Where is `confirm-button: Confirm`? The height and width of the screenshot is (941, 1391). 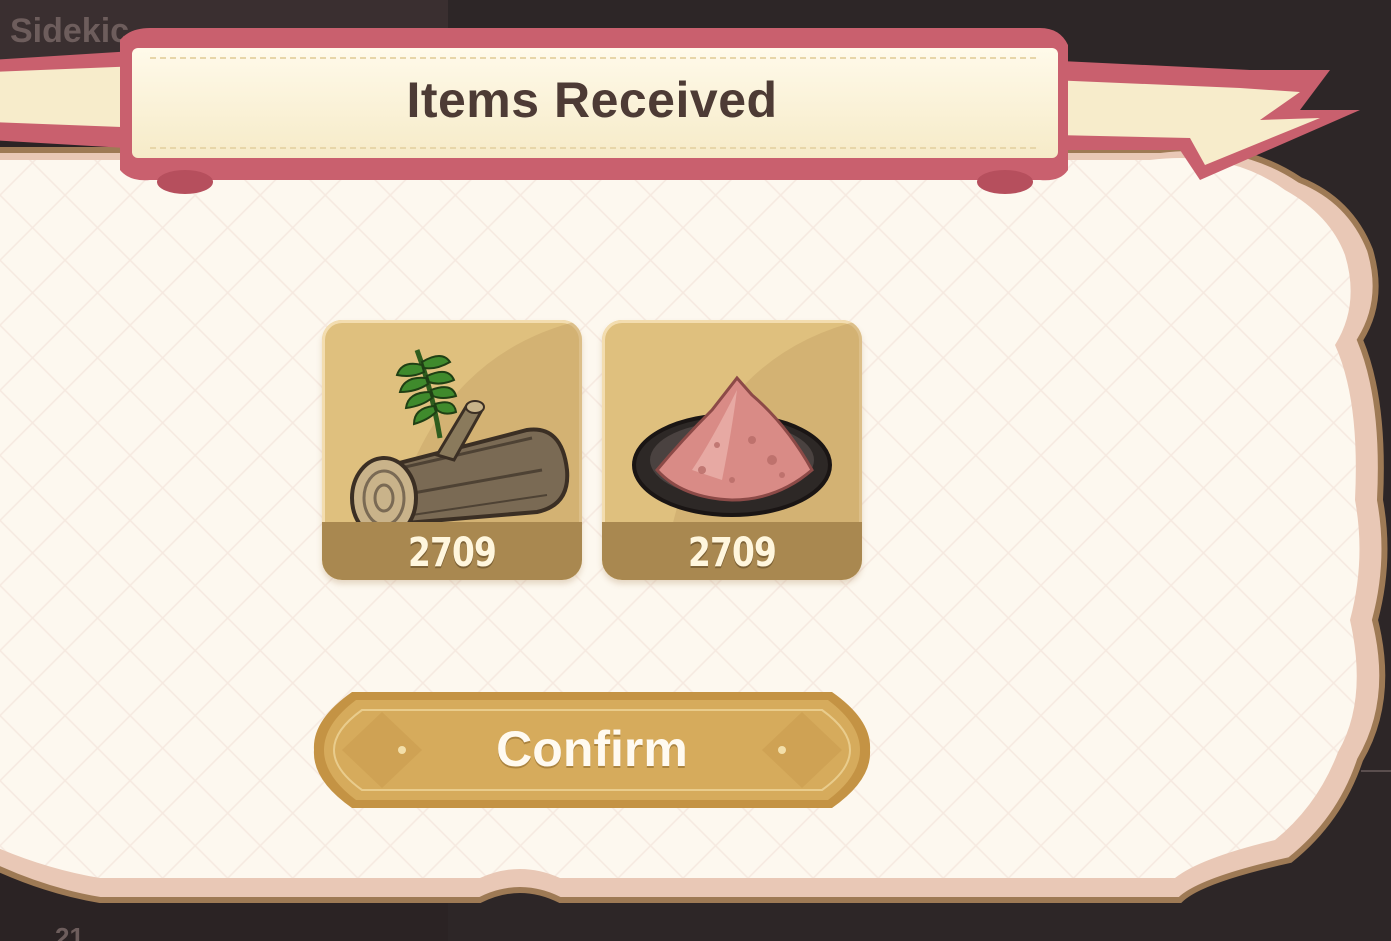 confirm-button: Confirm is located at coordinates (592, 750).